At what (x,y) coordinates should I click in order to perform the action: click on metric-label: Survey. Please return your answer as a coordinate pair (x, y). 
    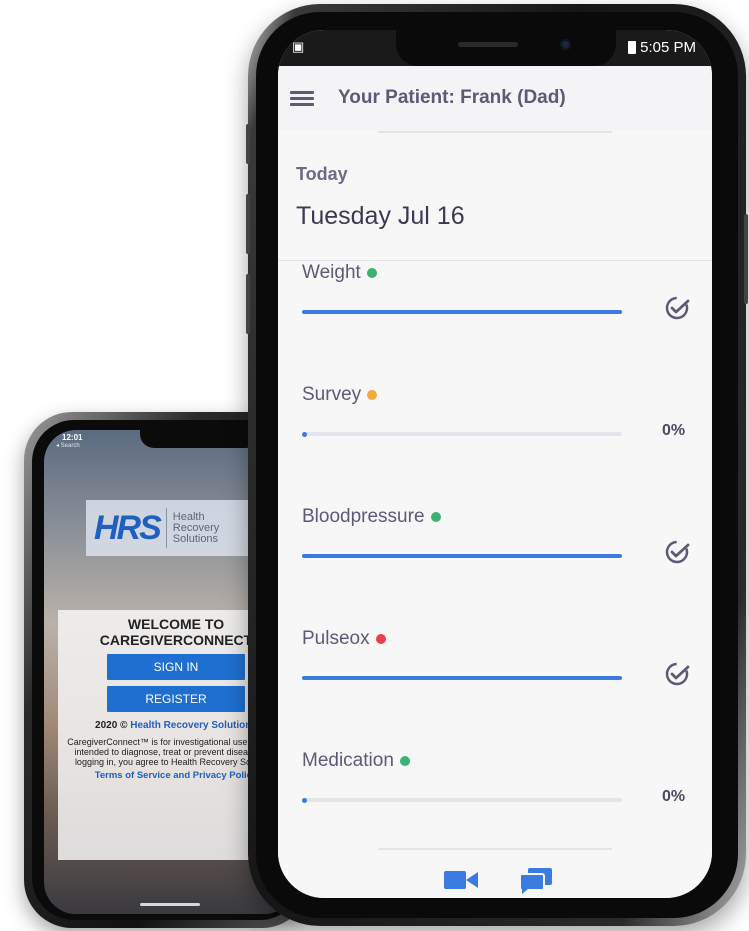
    Looking at the image, I should click on (332, 394).